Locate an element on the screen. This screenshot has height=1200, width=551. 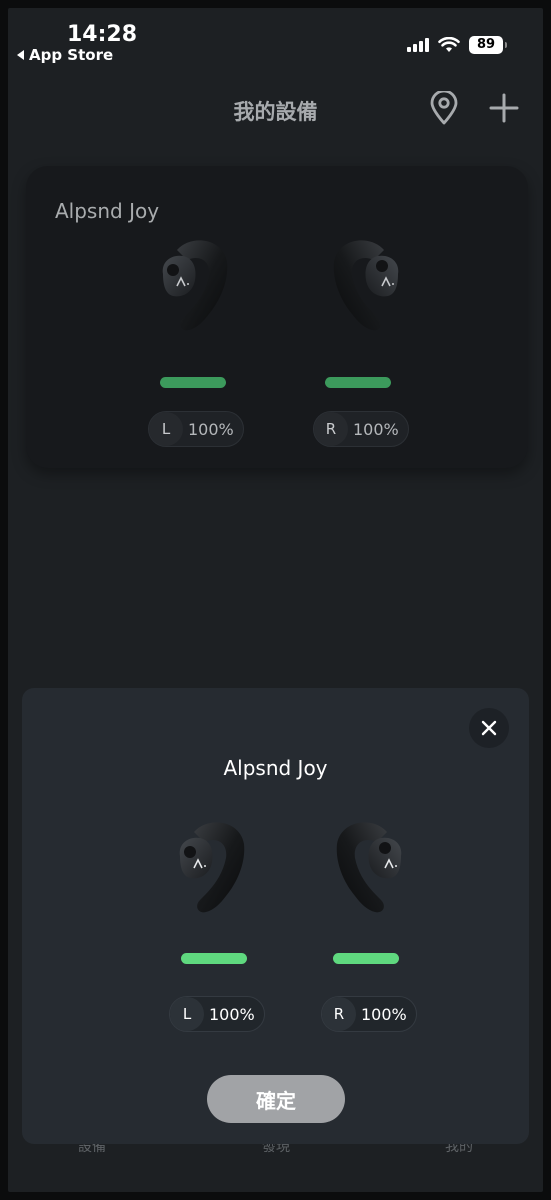
popup-right-battery-bar is located at coordinates (366, 958).